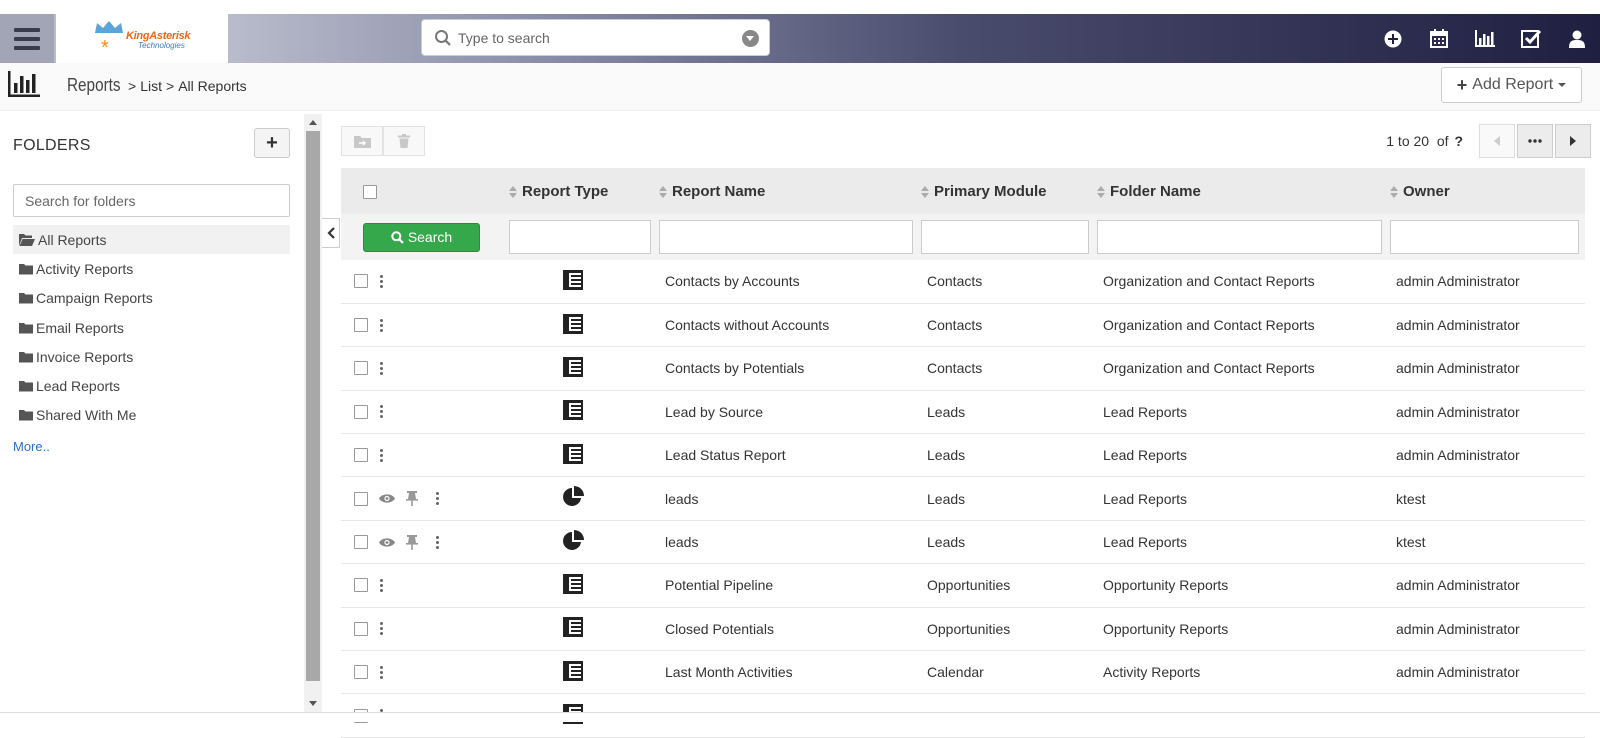  What do you see at coordinates (1486, 191) in the screenshot?
I see `col-owner: Owner` at bounding box center [1486, 191].